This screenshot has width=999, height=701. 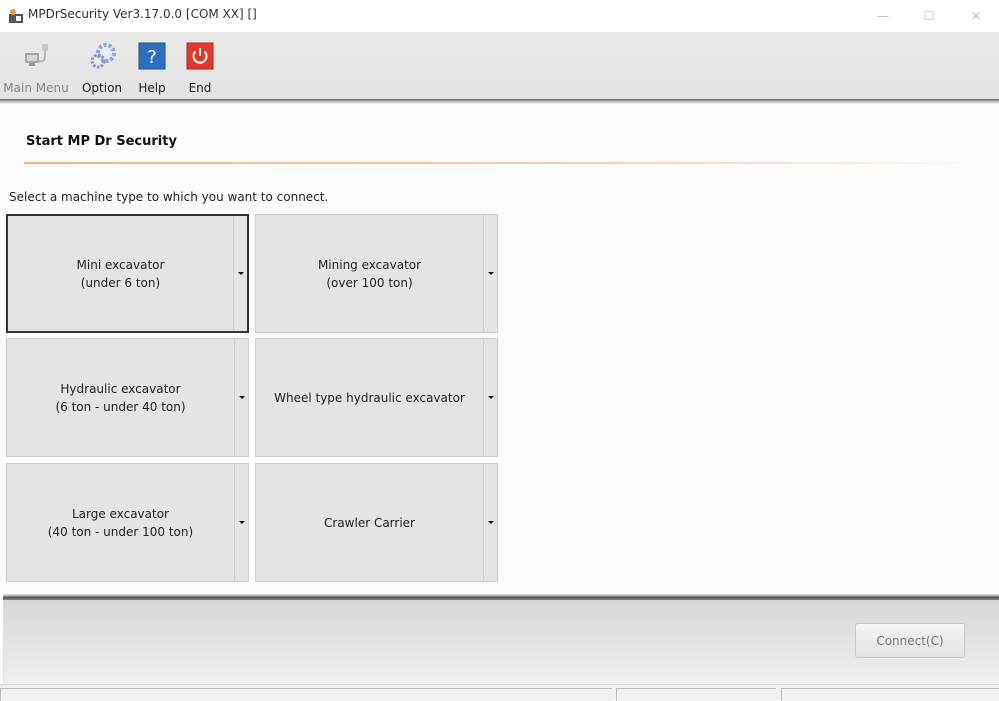 I want to click on minimize-icon: —, so click(x=883, y=16).